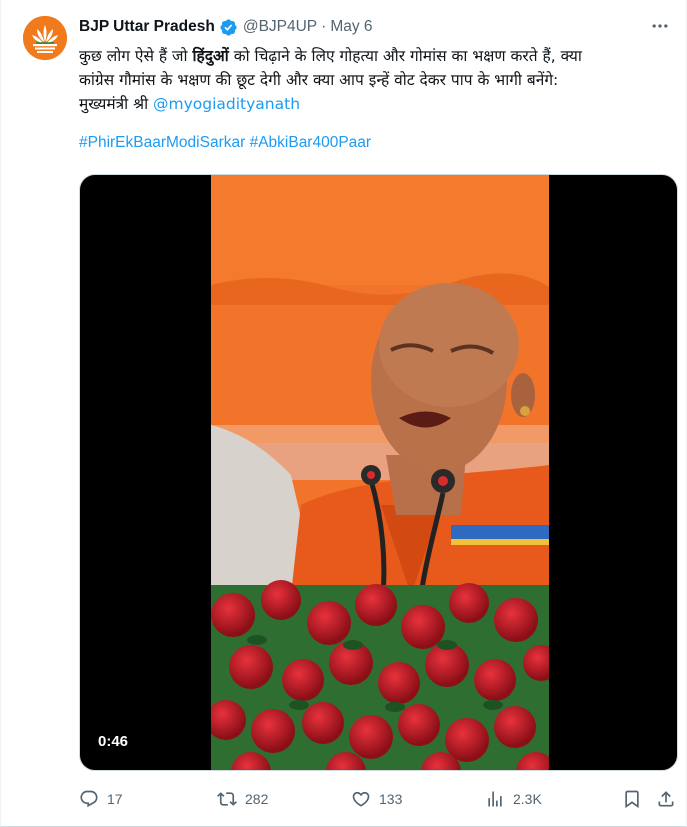  What do you see at coordinates (116, 104) in the screenshot?
I see `text-segment: मुख्यमंत्री श्री` at bounding box center [116, 104].